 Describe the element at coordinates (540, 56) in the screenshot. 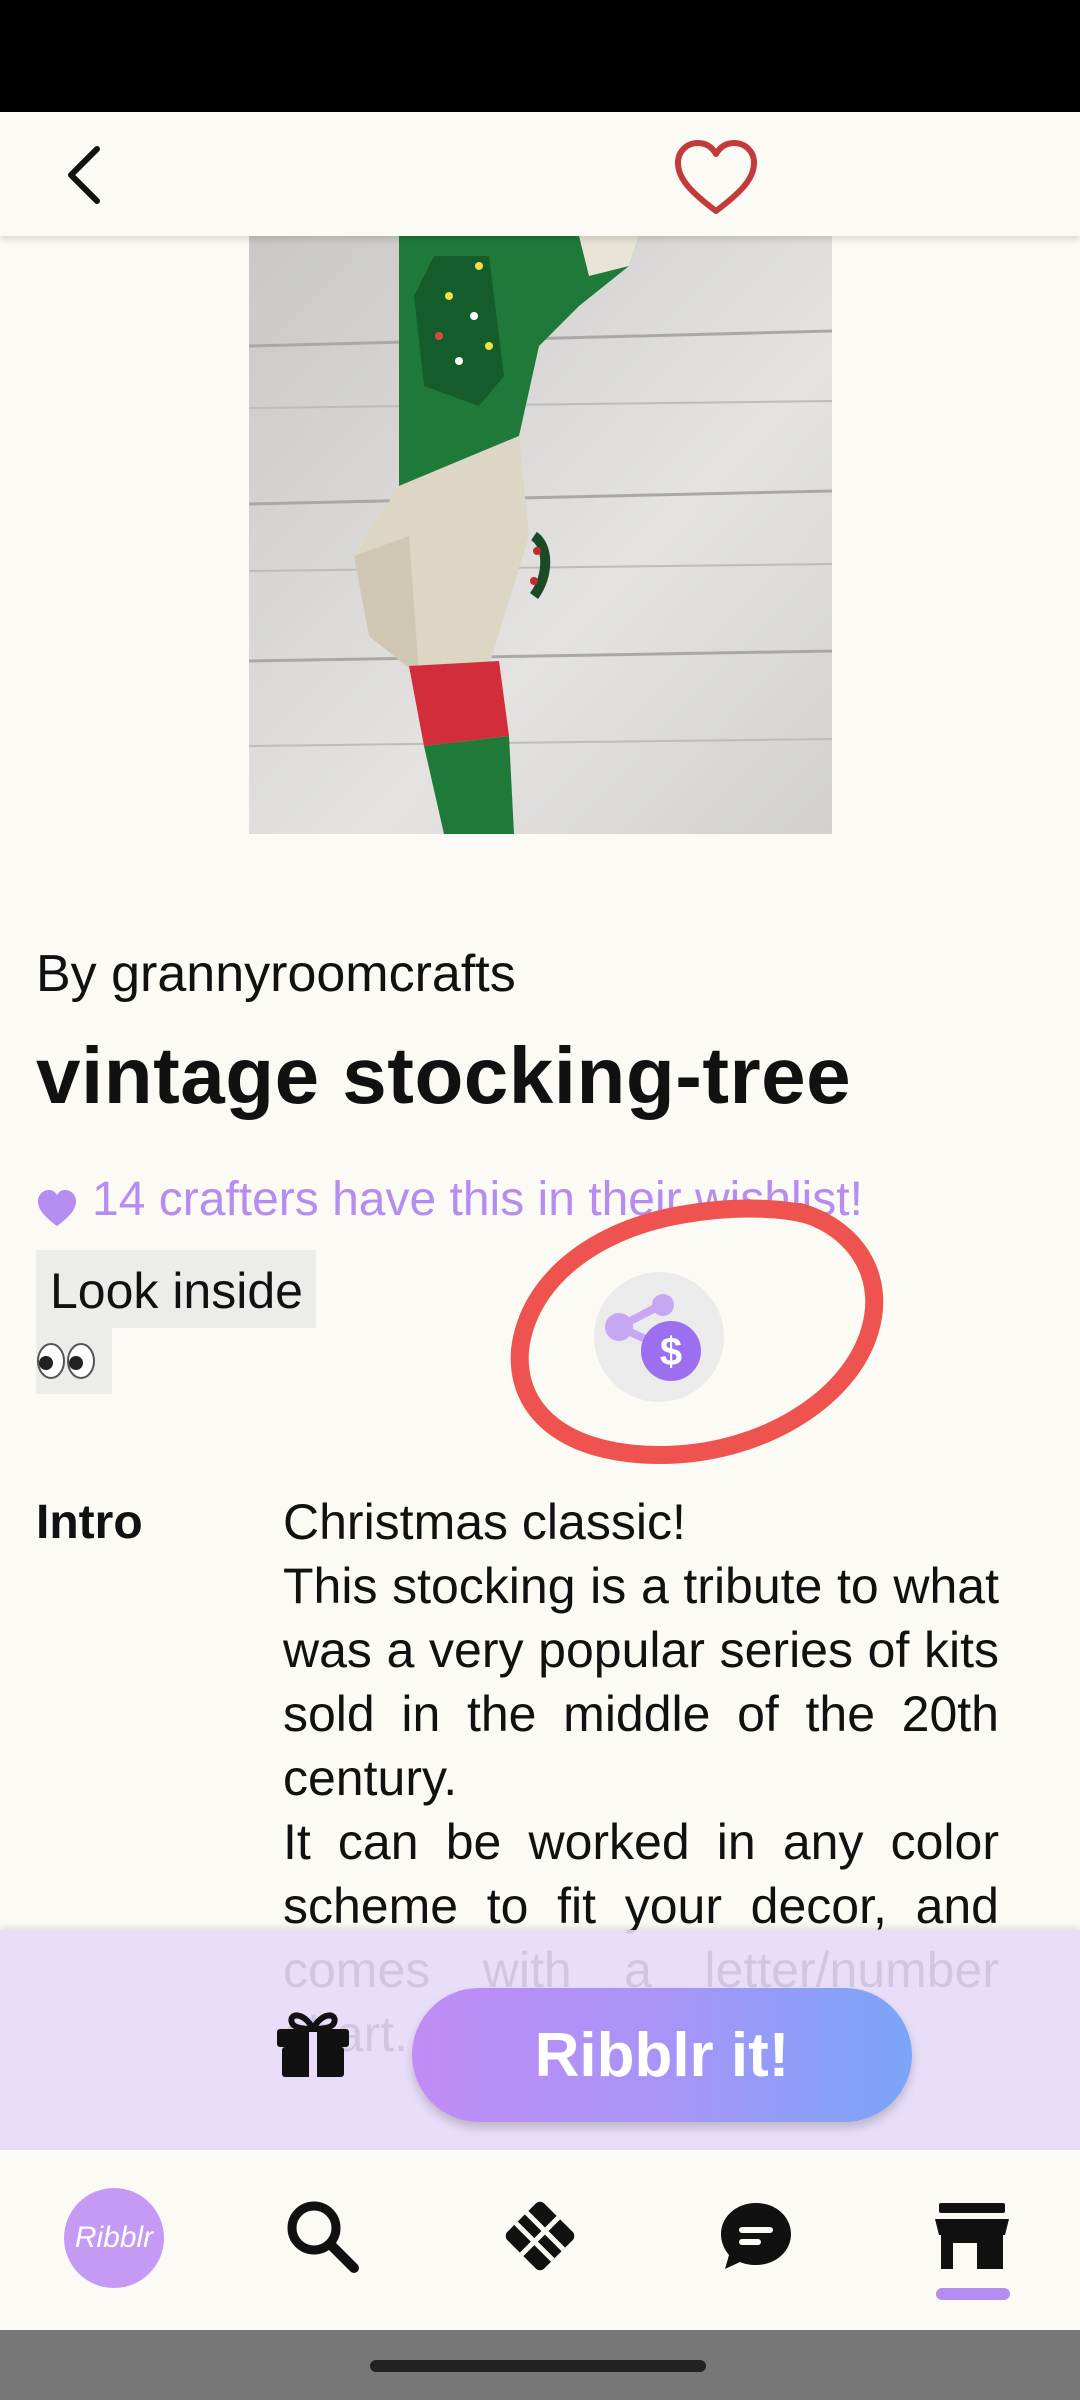

I see `status-bar` at that location.